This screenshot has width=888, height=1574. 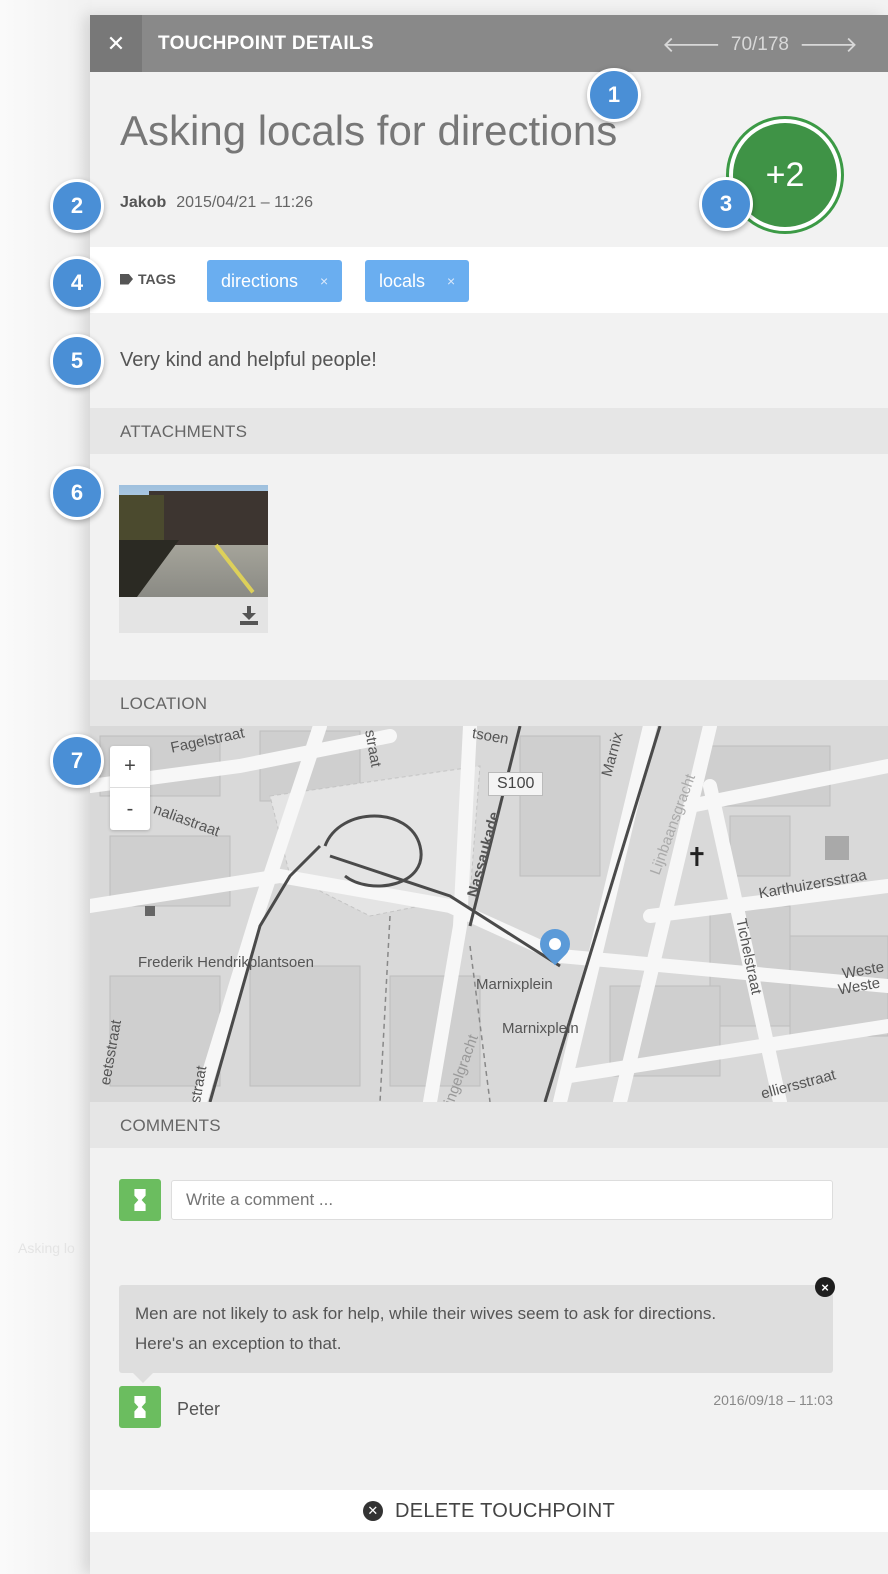 What do you see at coordinates (489, 1125) in the screenshot?
I see `comments-header: COMMENTS` at bounding box center [489, 1125].